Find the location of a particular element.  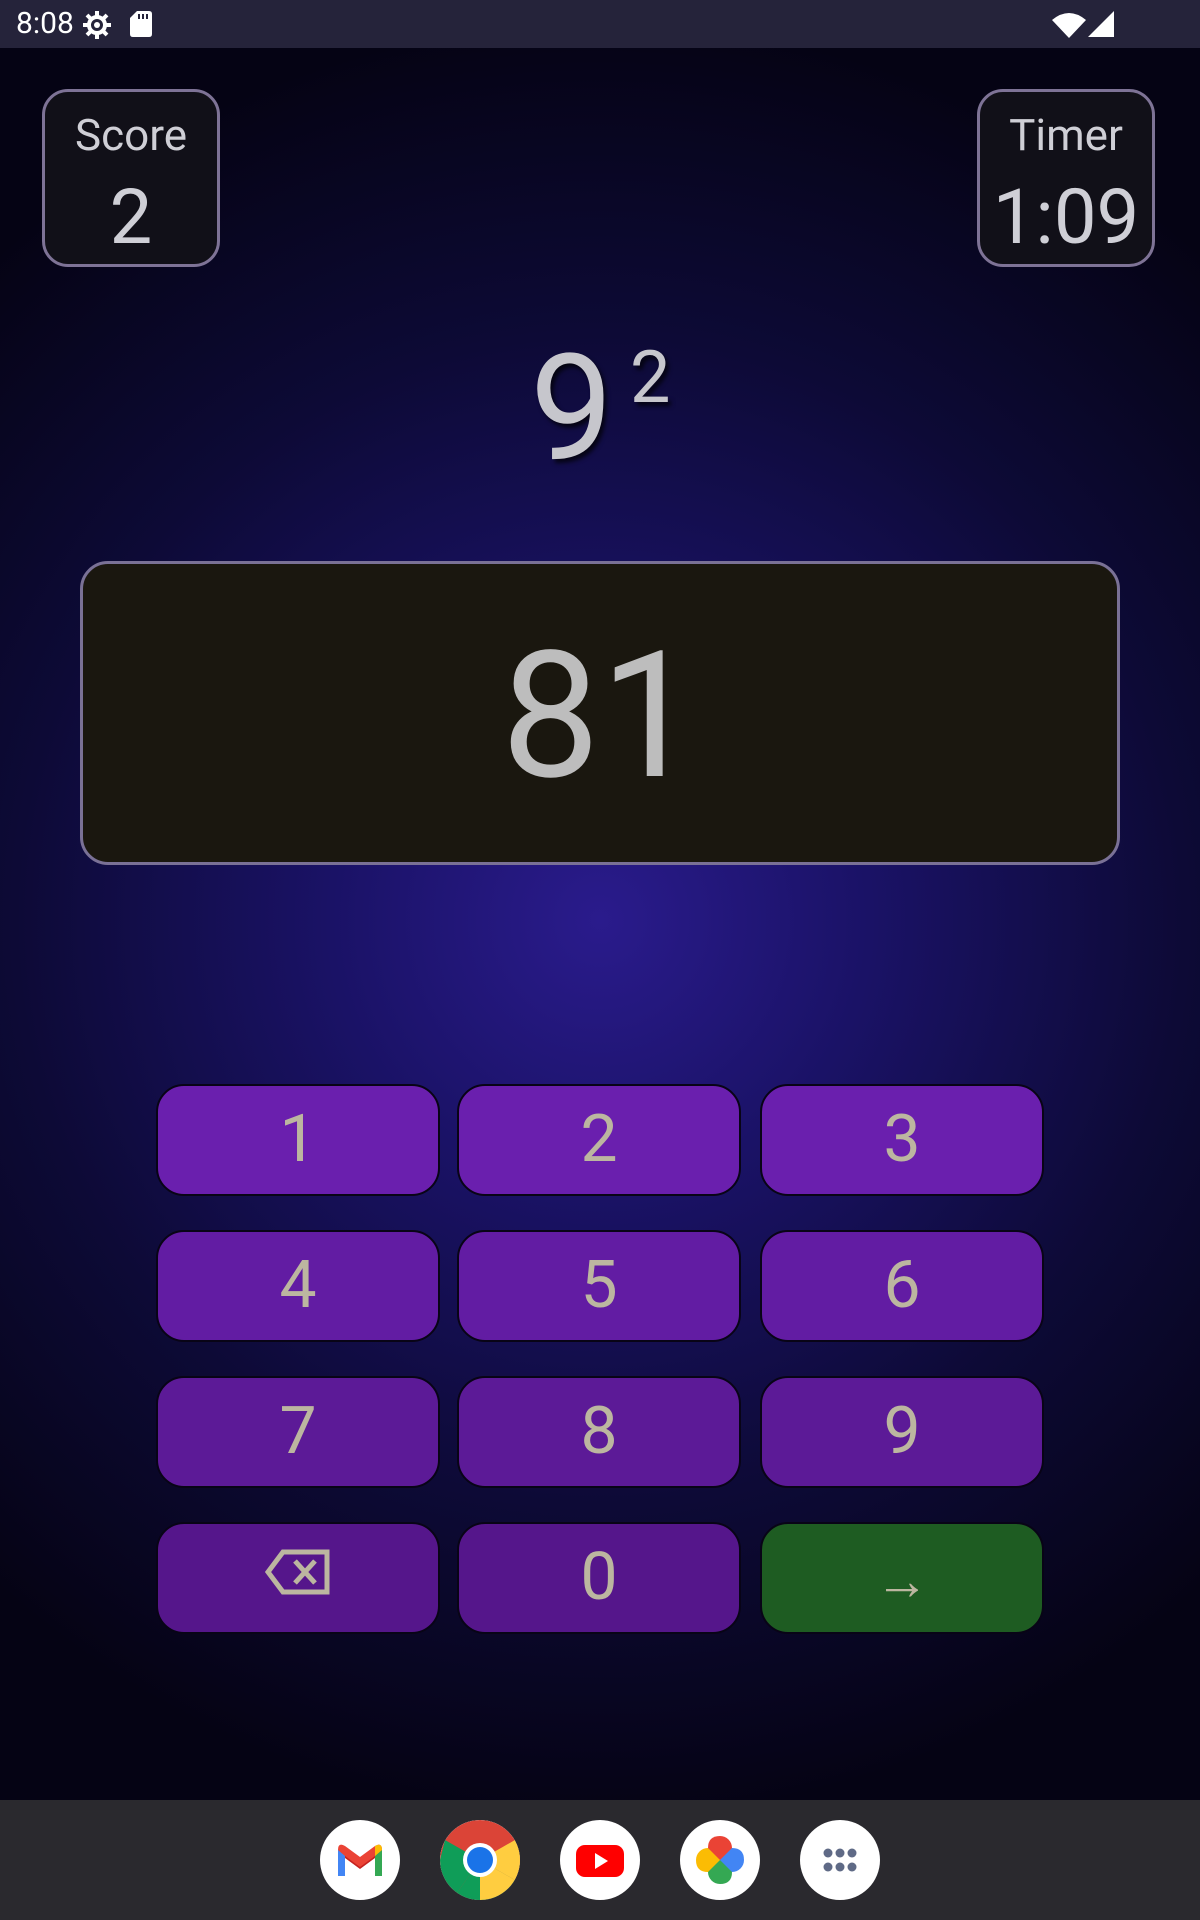

chrome-icon is located at coordinates (480, 1860).